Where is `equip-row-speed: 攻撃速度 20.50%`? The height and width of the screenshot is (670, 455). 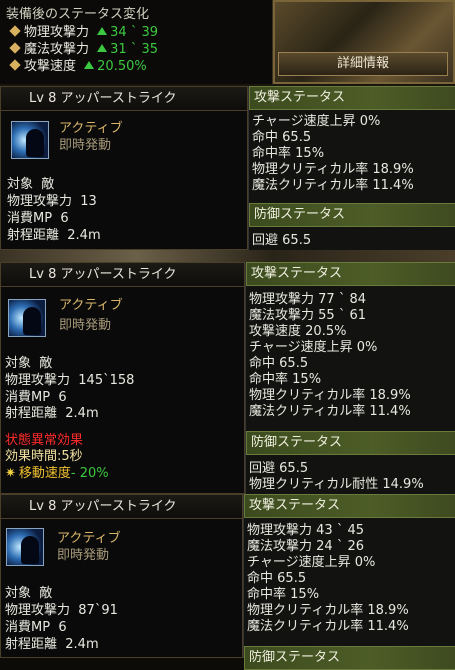 equip-row-speed: 攻撃速度 20.50% is located at coordinates (77, 66).